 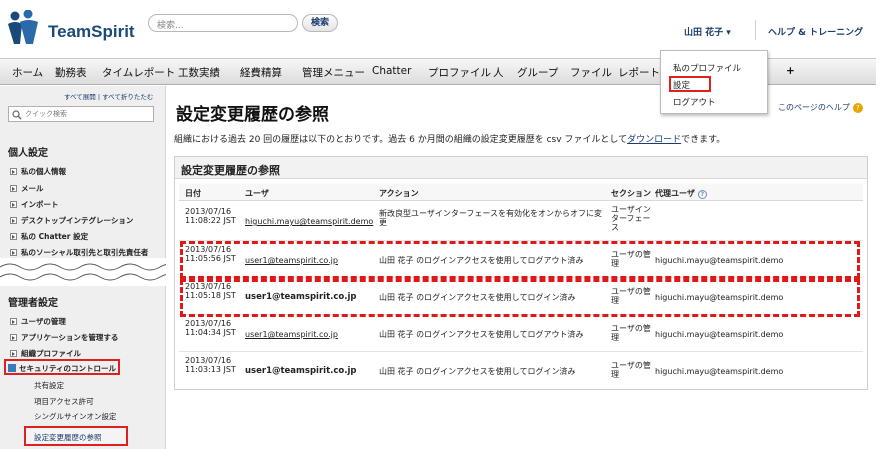 What do you see at coordinates (333, 72) in the screenshot?
I see `tab-admin-menu: 管理メニュー` at bounding box center [333, 72].